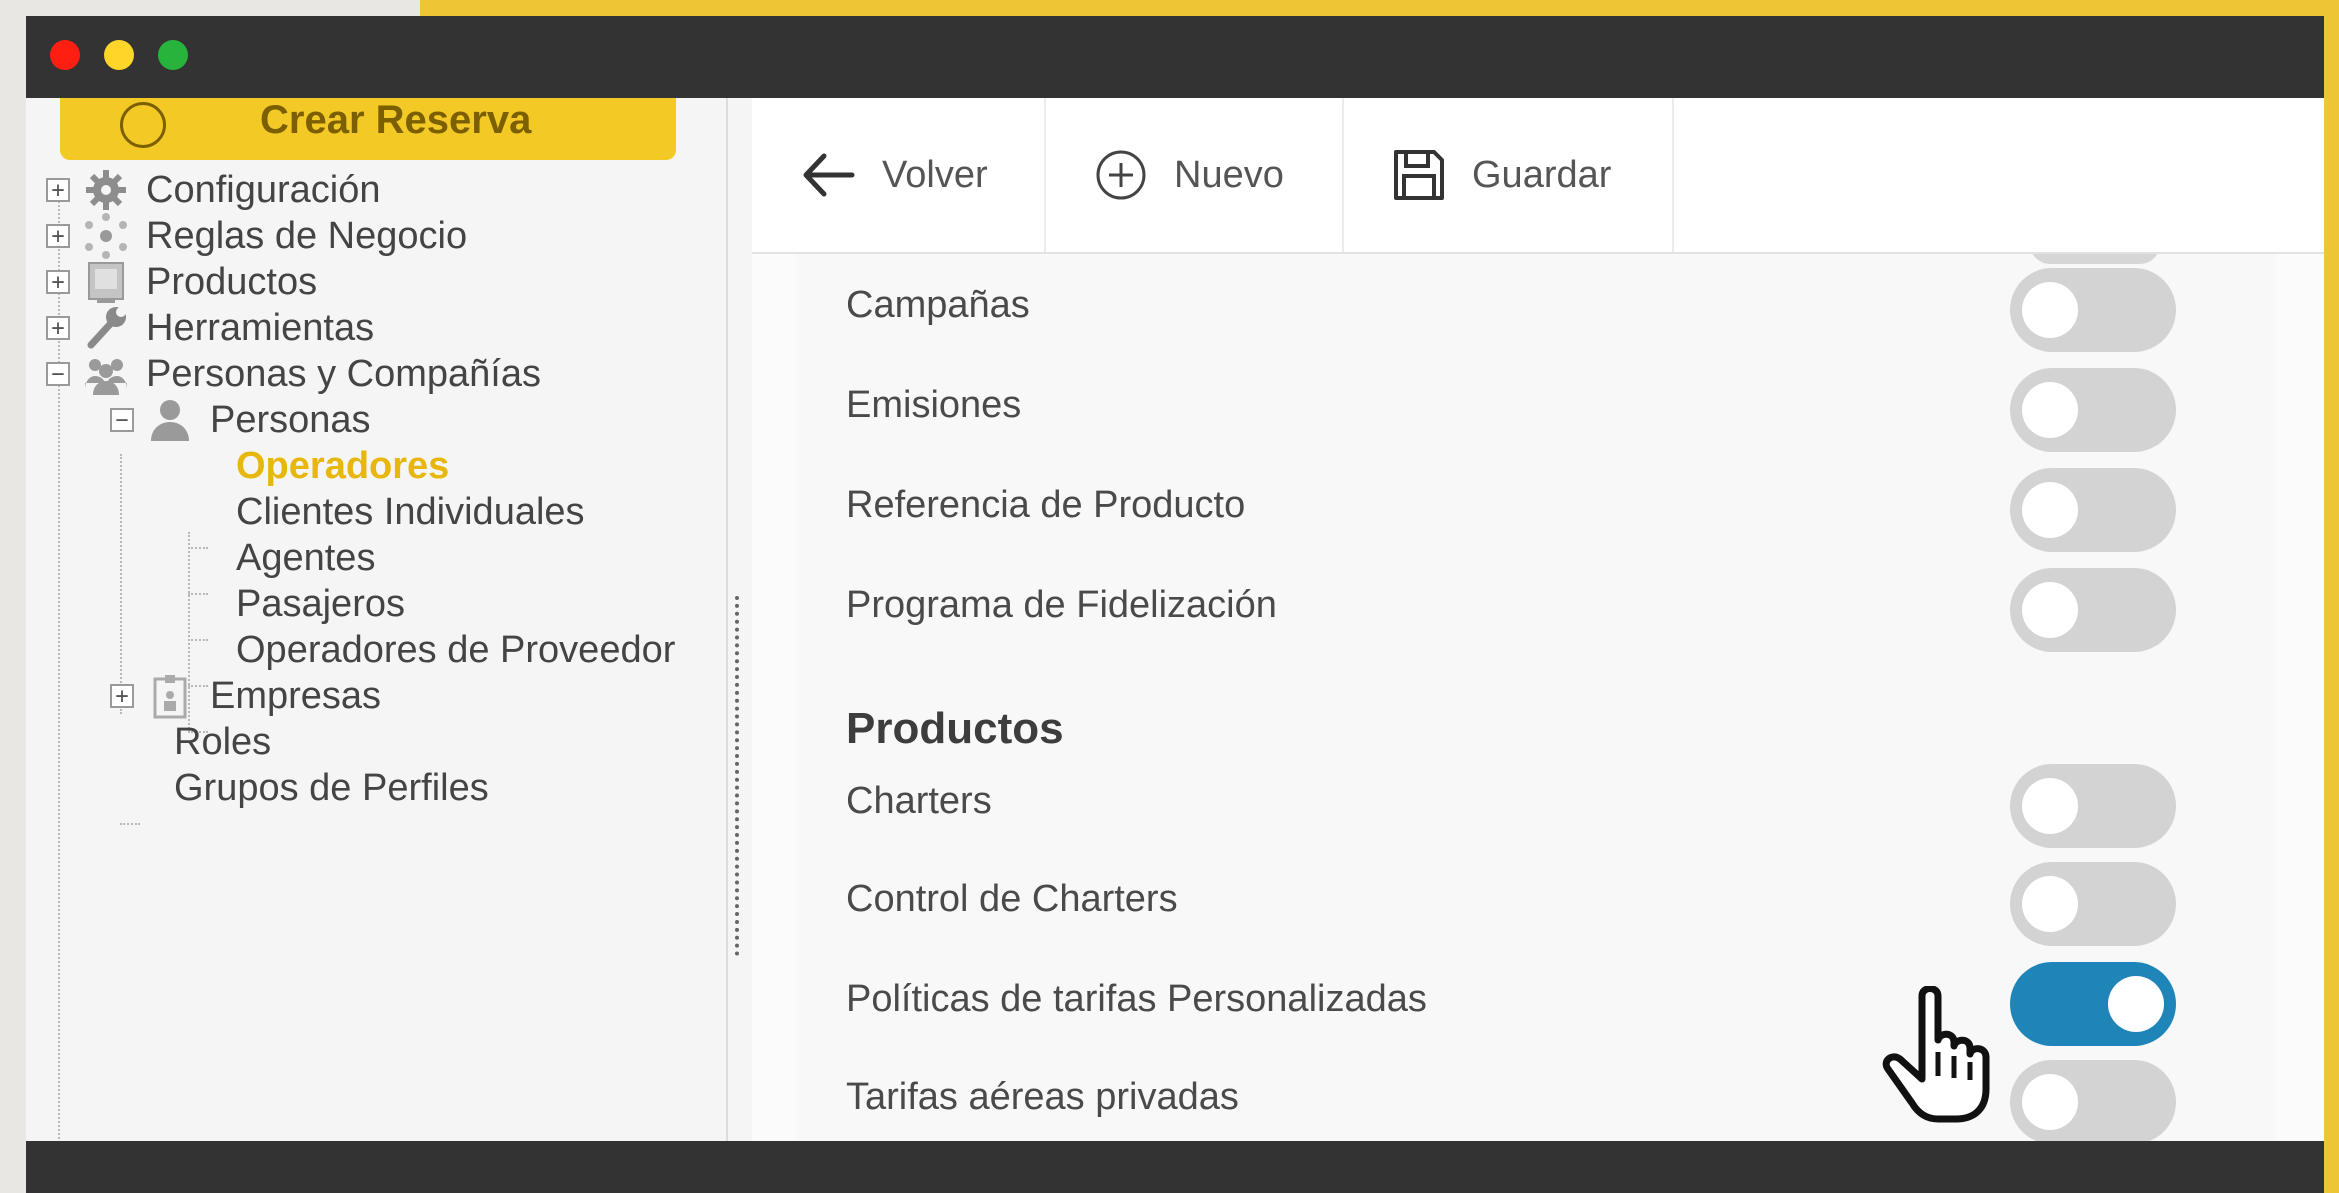  Describe the element at coordinates (2093, 904) in the screenshot. I see `control-charters-toggle` at that location.